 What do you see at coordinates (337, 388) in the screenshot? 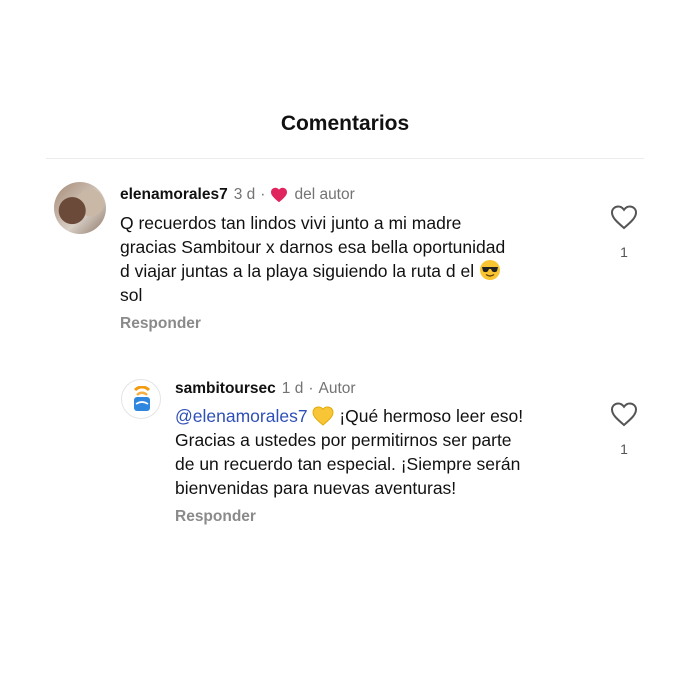
I see `author-badge: Autor` at bounding box center [337, 388].